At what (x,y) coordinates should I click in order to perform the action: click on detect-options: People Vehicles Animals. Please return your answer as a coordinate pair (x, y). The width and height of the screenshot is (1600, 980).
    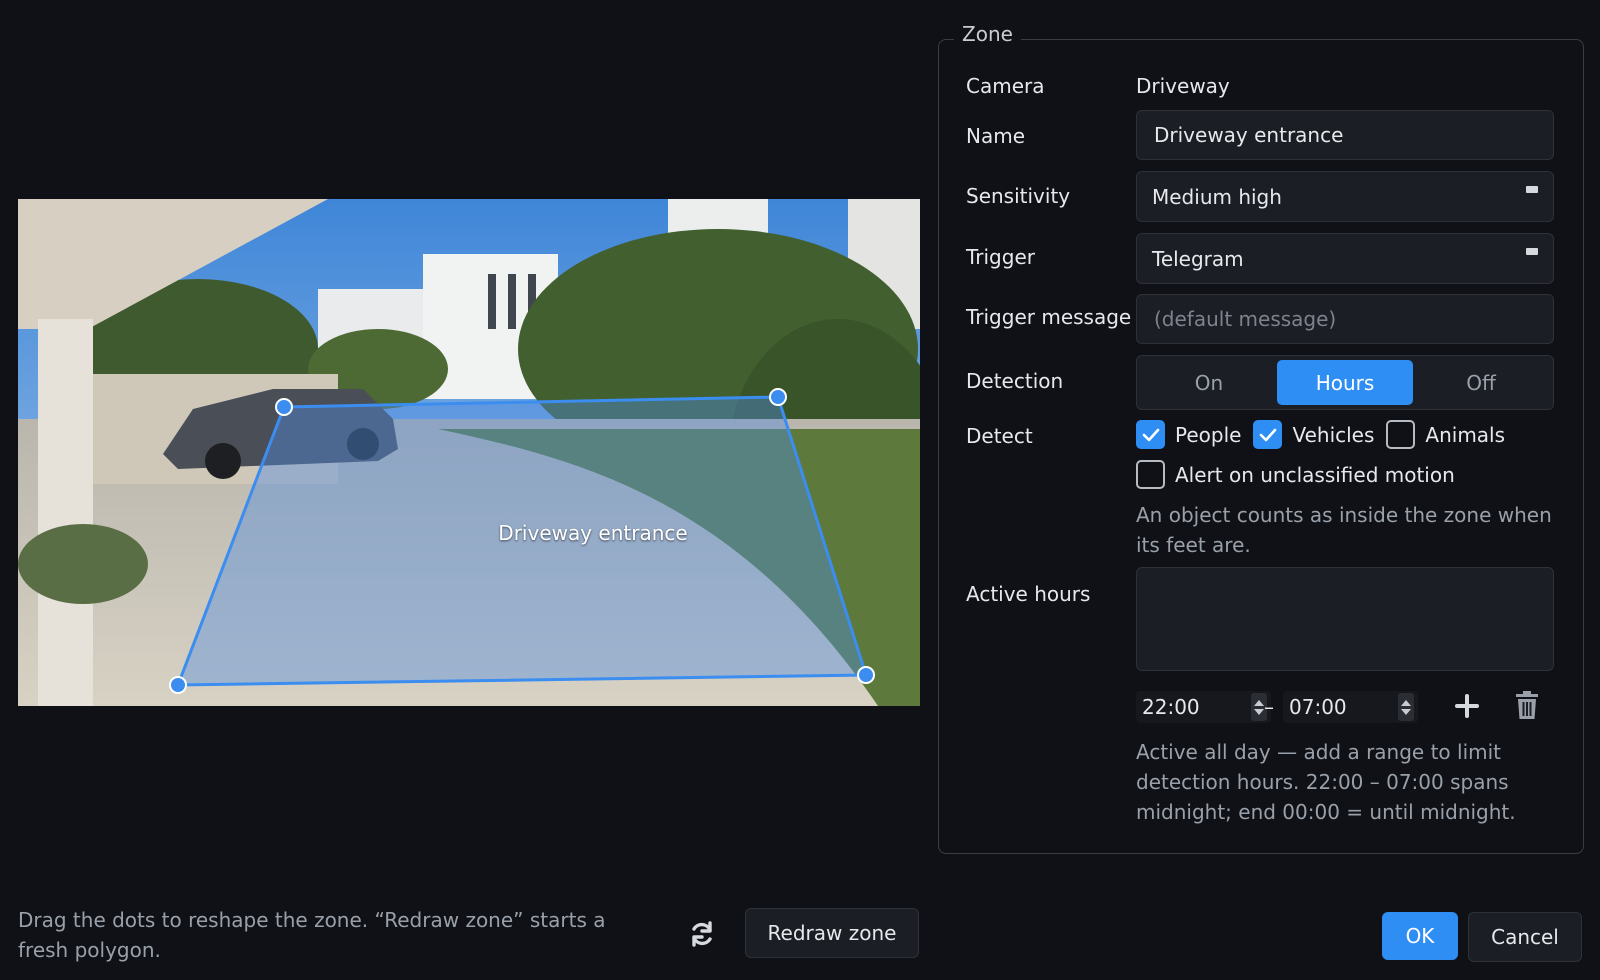
    Looking at the image, I should click on (1326, 434).